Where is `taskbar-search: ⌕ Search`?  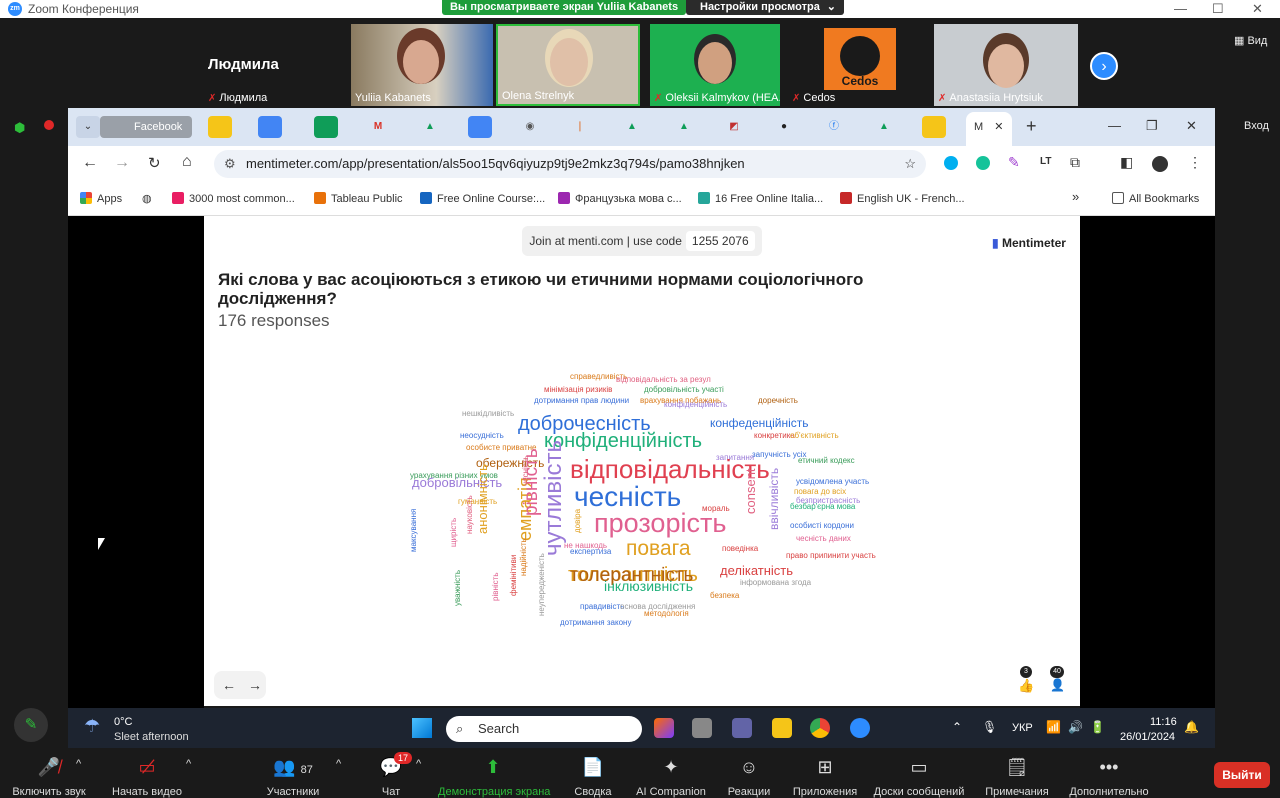 taskbar-search: ⌕ Search is located at coordinates (544, 729).